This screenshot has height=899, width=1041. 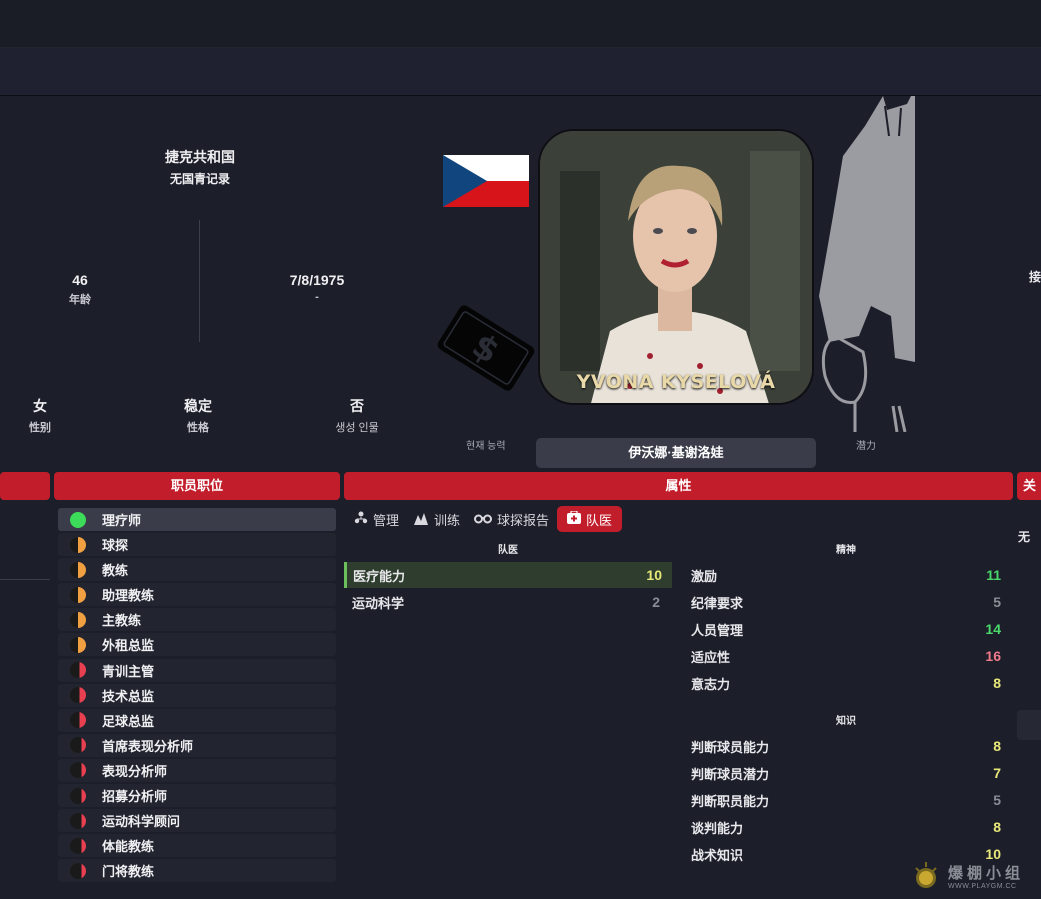 I want to click on dob-value: 7/8/1975, so click(x=317, y=280).